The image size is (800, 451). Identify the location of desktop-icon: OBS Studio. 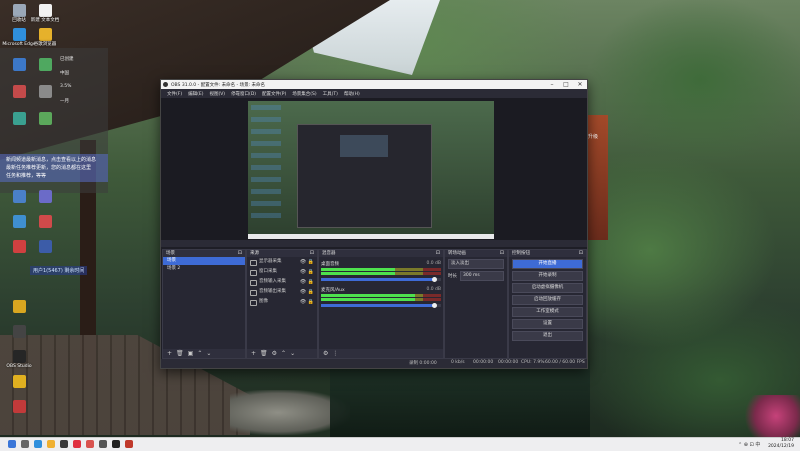
(19, 359).